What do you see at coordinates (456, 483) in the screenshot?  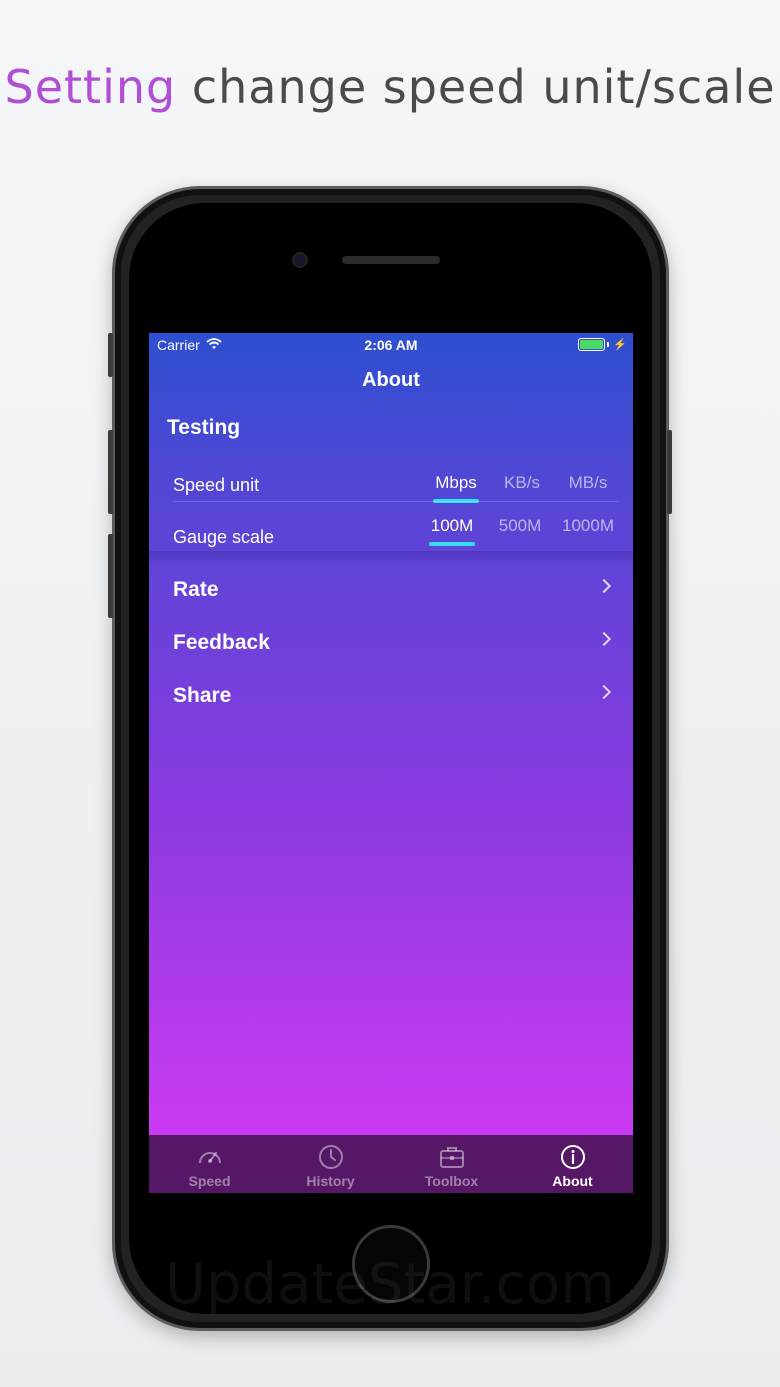 I see `speed-unit-option-mbps: Mbps` at bounding box center [456, 483].